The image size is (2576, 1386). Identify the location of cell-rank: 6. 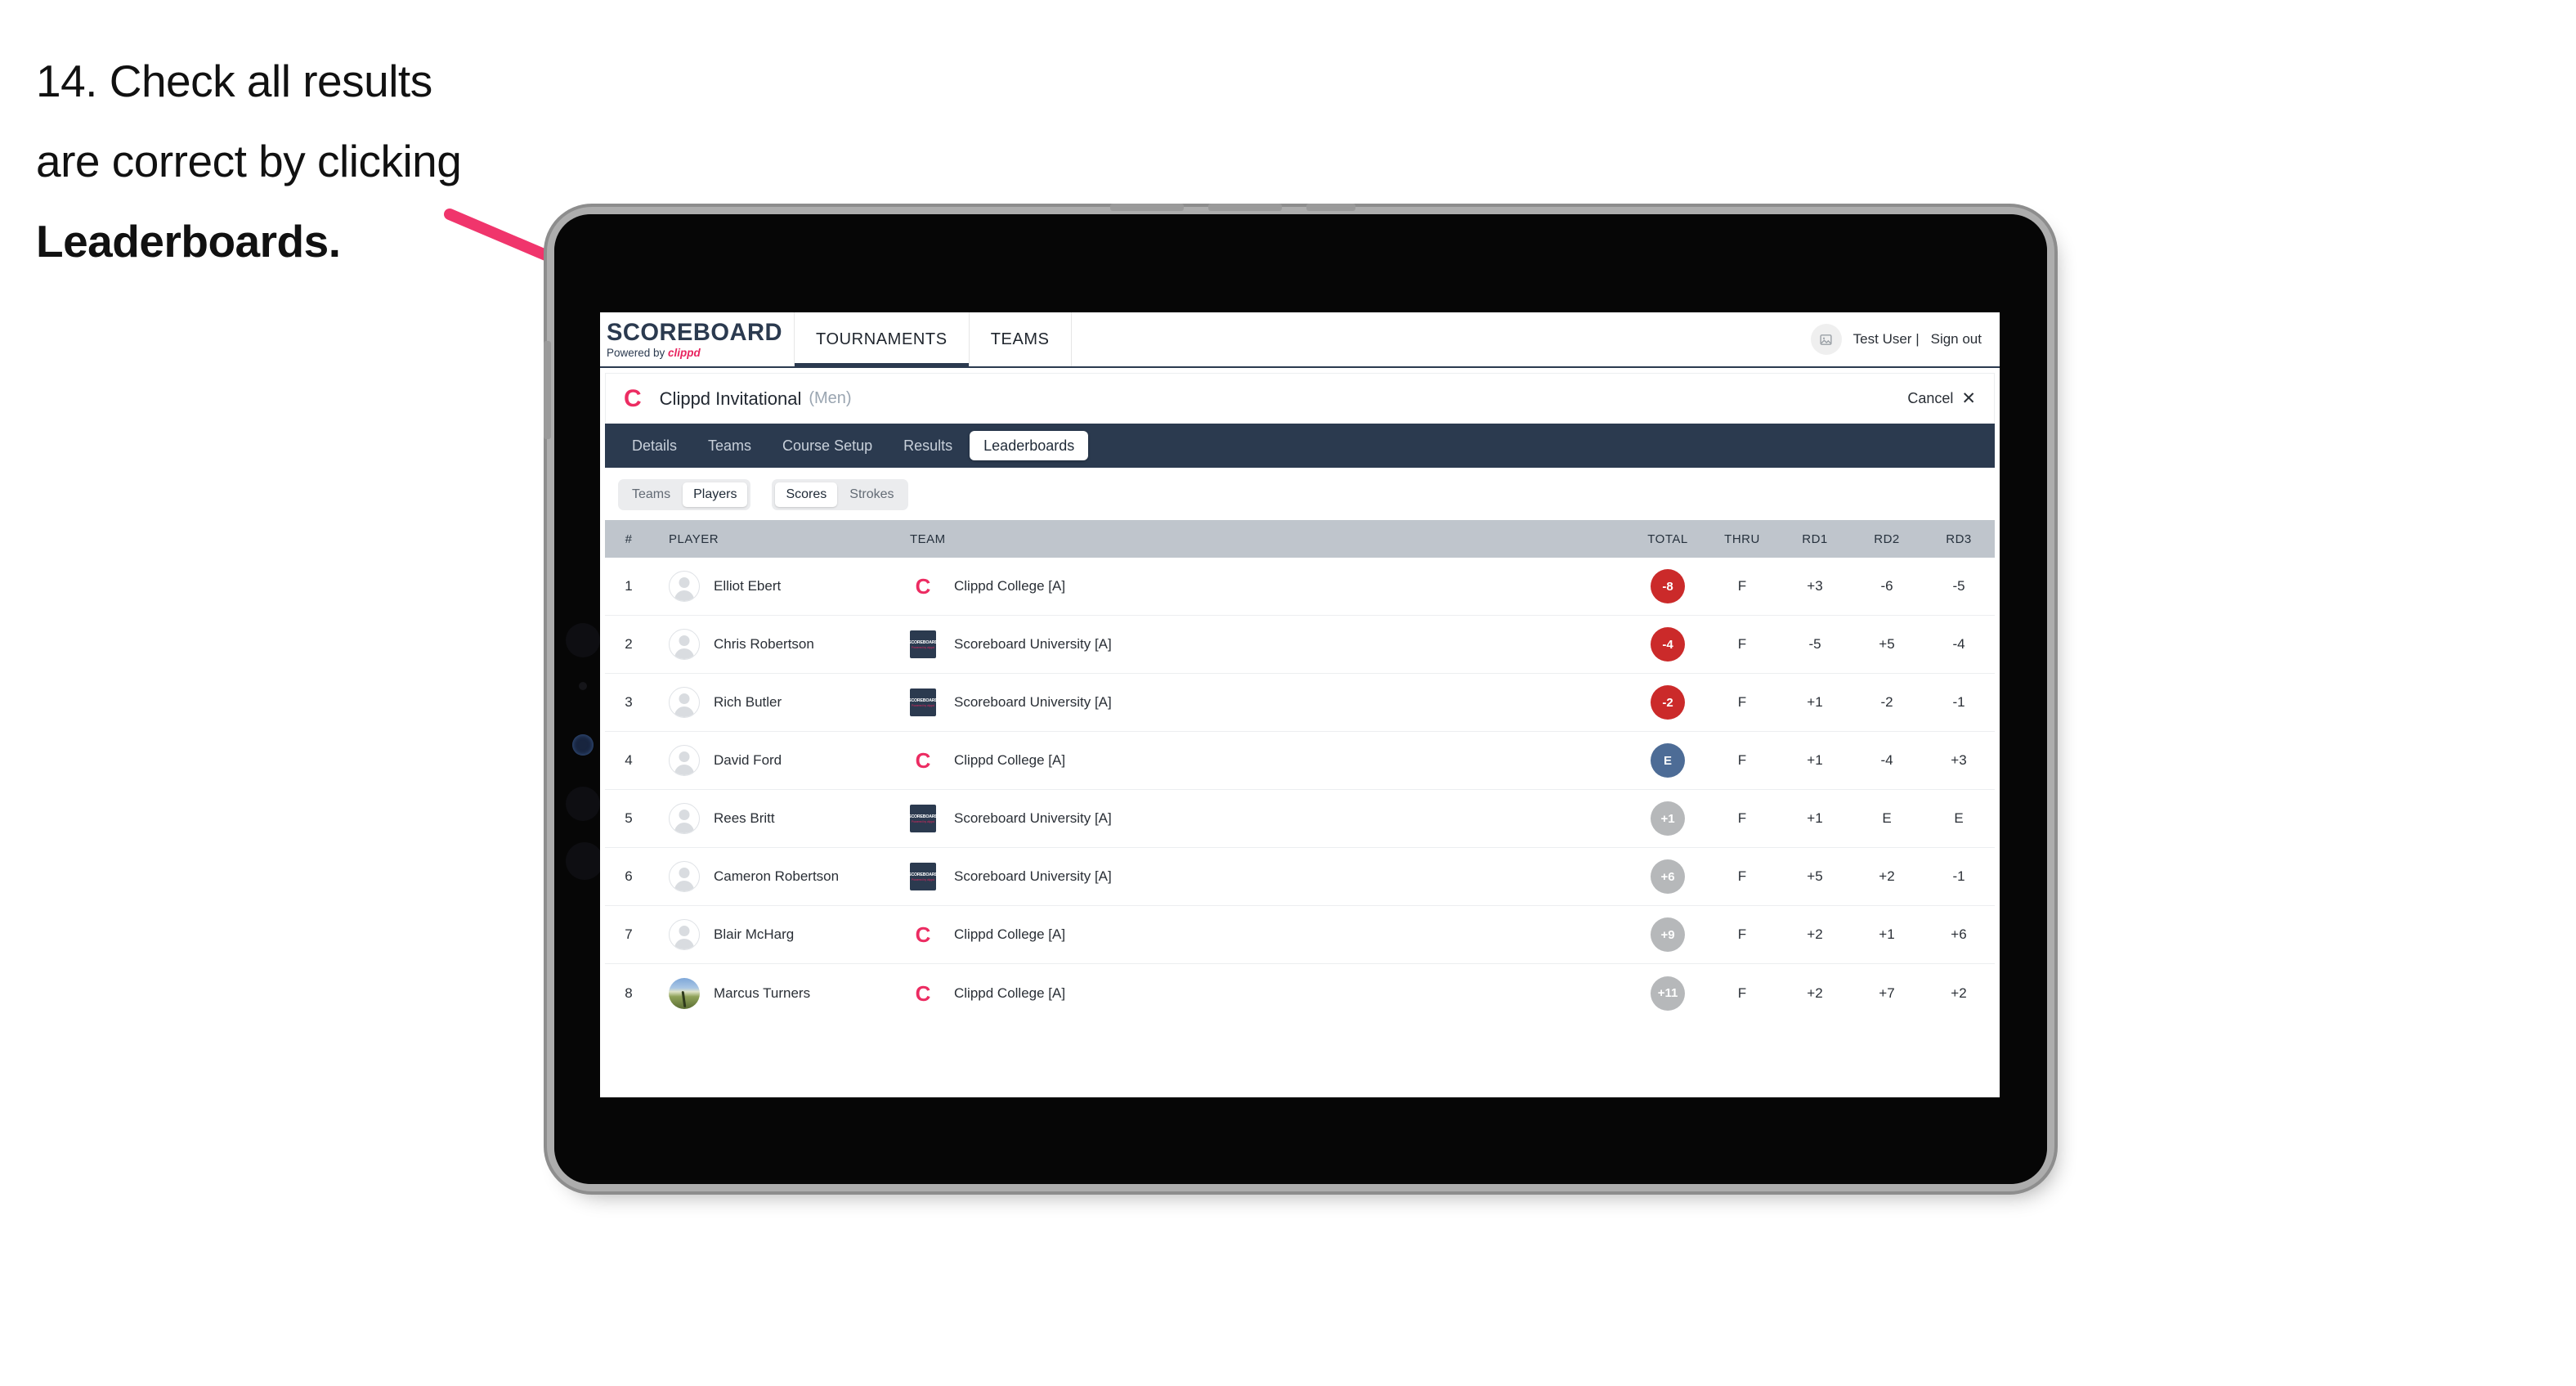
(629, 876).